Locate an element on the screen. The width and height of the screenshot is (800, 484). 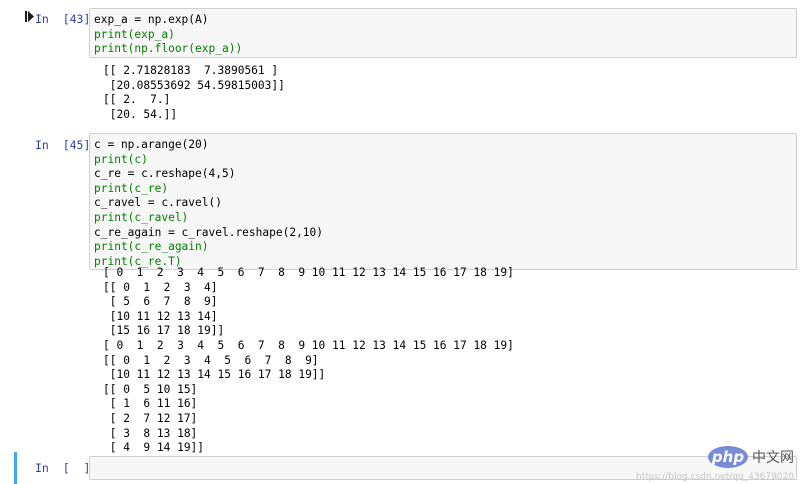
code-line: c_re = c.reshape(4,5) is located at coordinates (165, 174).